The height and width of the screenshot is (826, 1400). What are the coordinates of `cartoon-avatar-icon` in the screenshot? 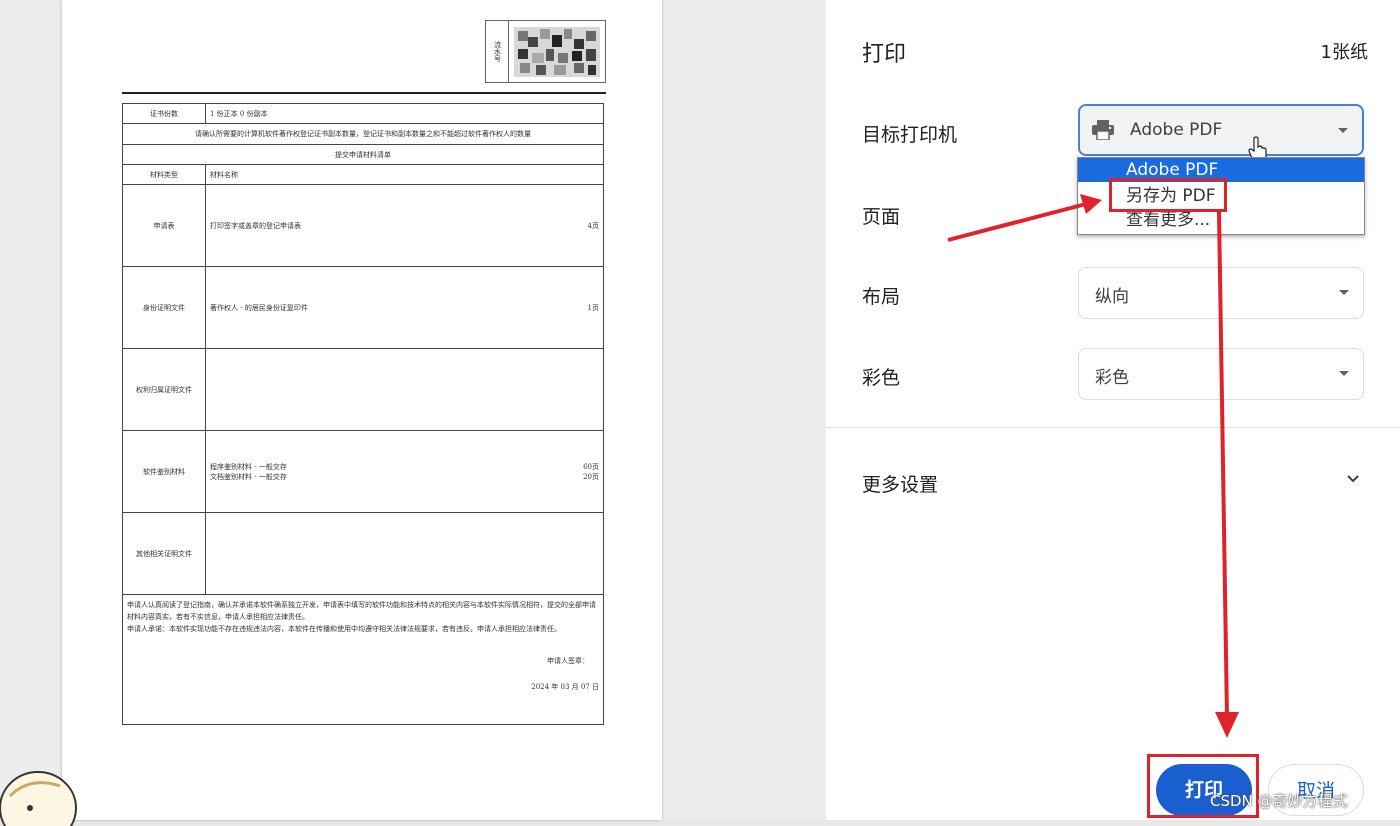 It's located at (38, 798).